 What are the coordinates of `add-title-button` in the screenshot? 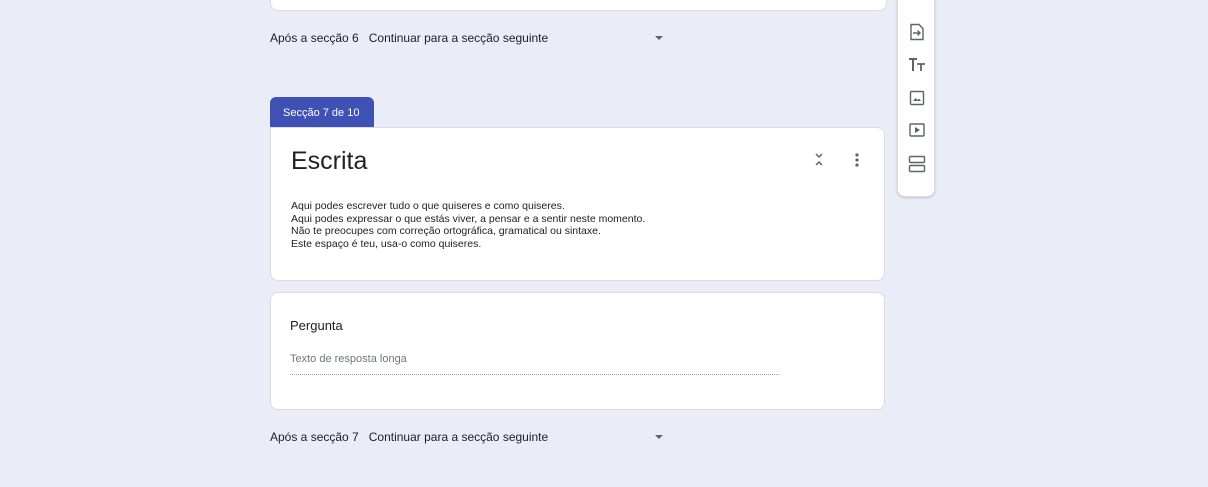 It's located at (917, 65).